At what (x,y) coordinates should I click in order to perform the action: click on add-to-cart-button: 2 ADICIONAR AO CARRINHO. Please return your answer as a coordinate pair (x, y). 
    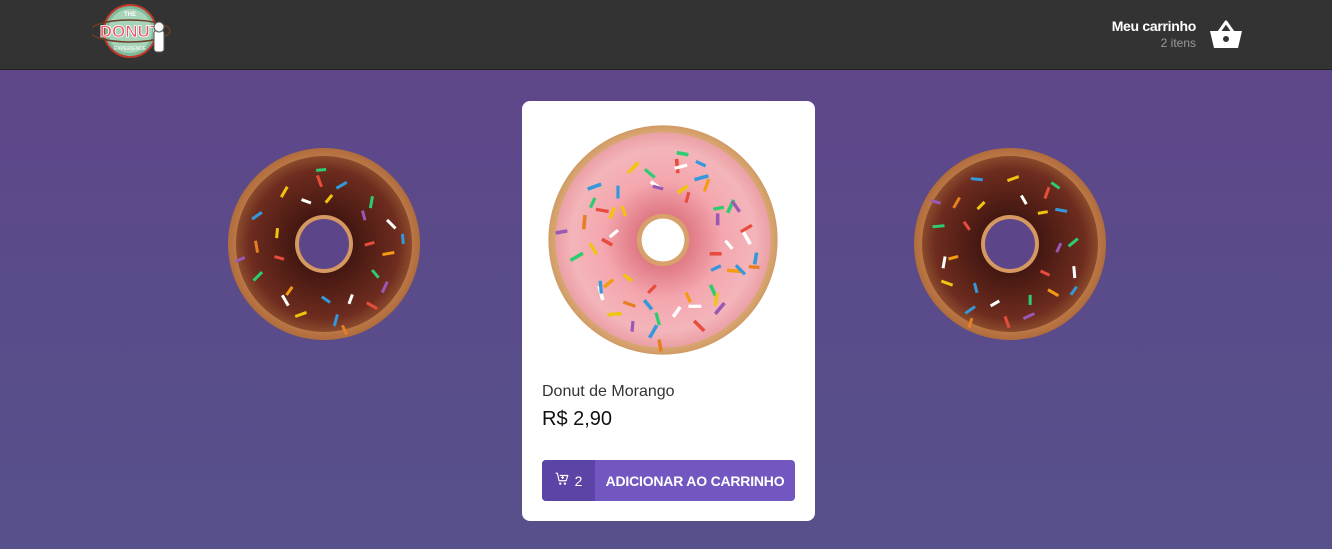
    Looking at the image, I should click on (668, 480).